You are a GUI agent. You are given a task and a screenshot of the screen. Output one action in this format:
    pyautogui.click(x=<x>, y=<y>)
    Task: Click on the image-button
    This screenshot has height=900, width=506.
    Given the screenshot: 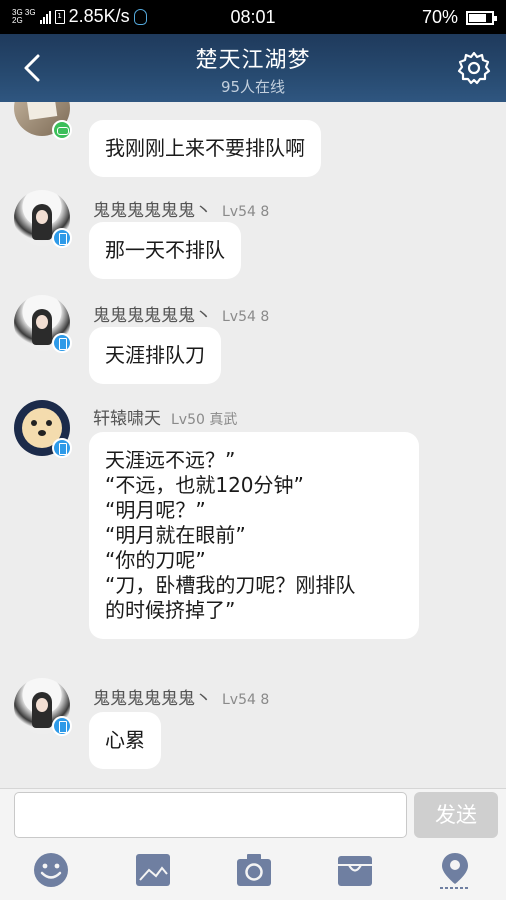 What is the action you would take?
    pyautogui.click(x=153, y=870)
    